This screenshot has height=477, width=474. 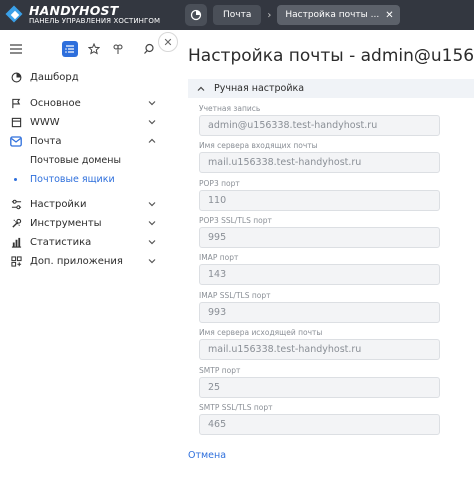 I want to click on sidebar-subitem-mail-domains: Почтовые домены, so click(x=84, y=160).